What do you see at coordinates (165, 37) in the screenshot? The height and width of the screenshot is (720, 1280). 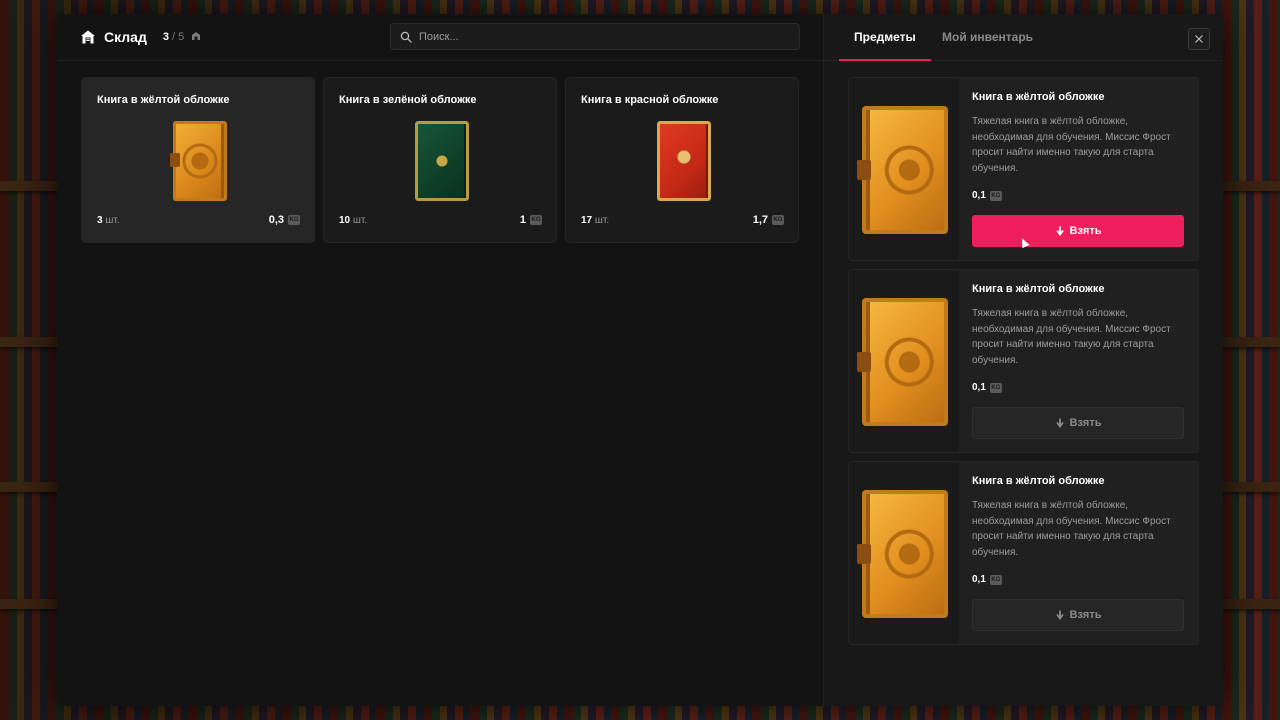 I see `count-current: 3` at bounding box center [165, 37].